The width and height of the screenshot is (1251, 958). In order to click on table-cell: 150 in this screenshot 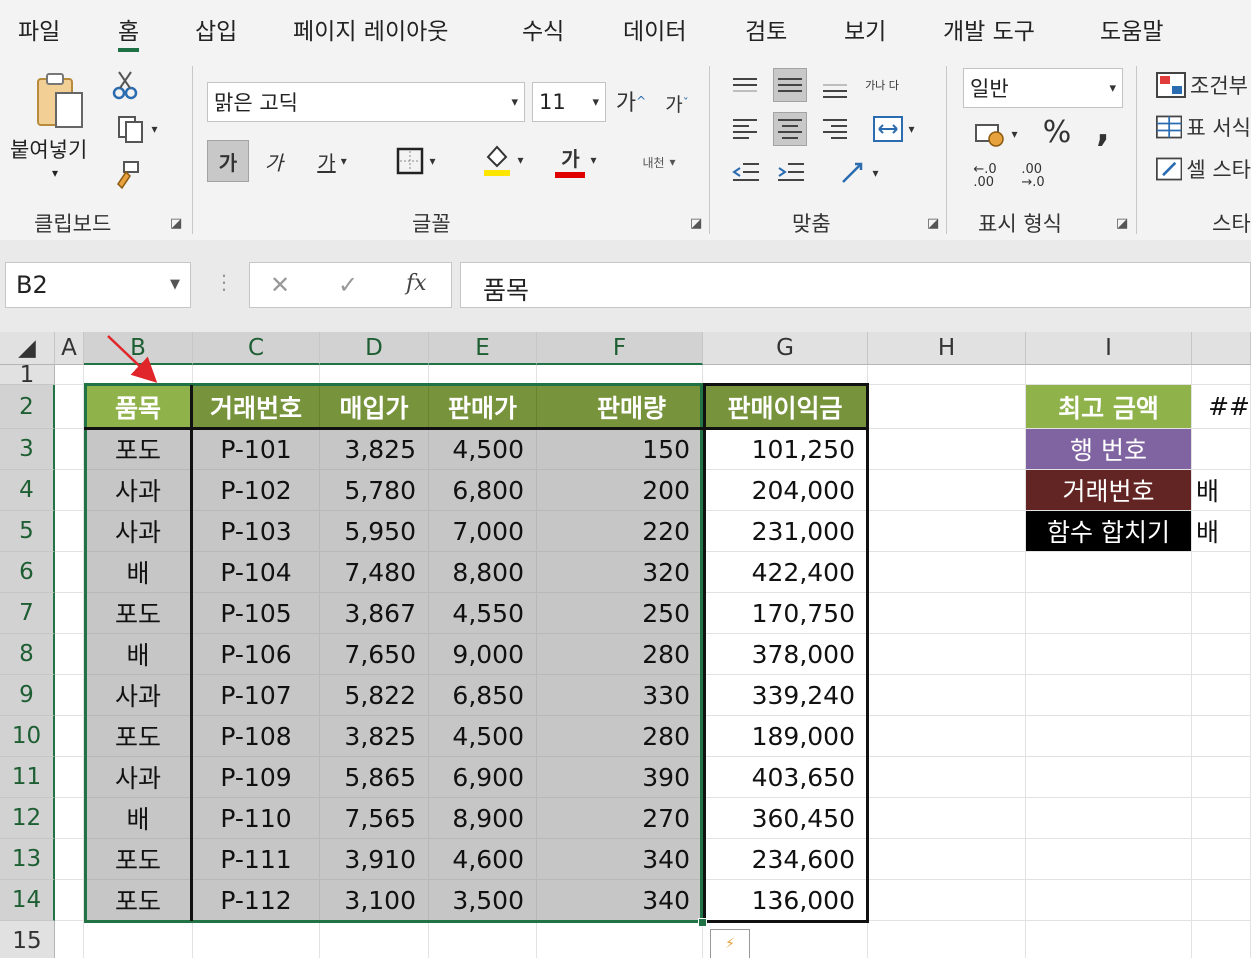, I will do `click(620, 449)`.